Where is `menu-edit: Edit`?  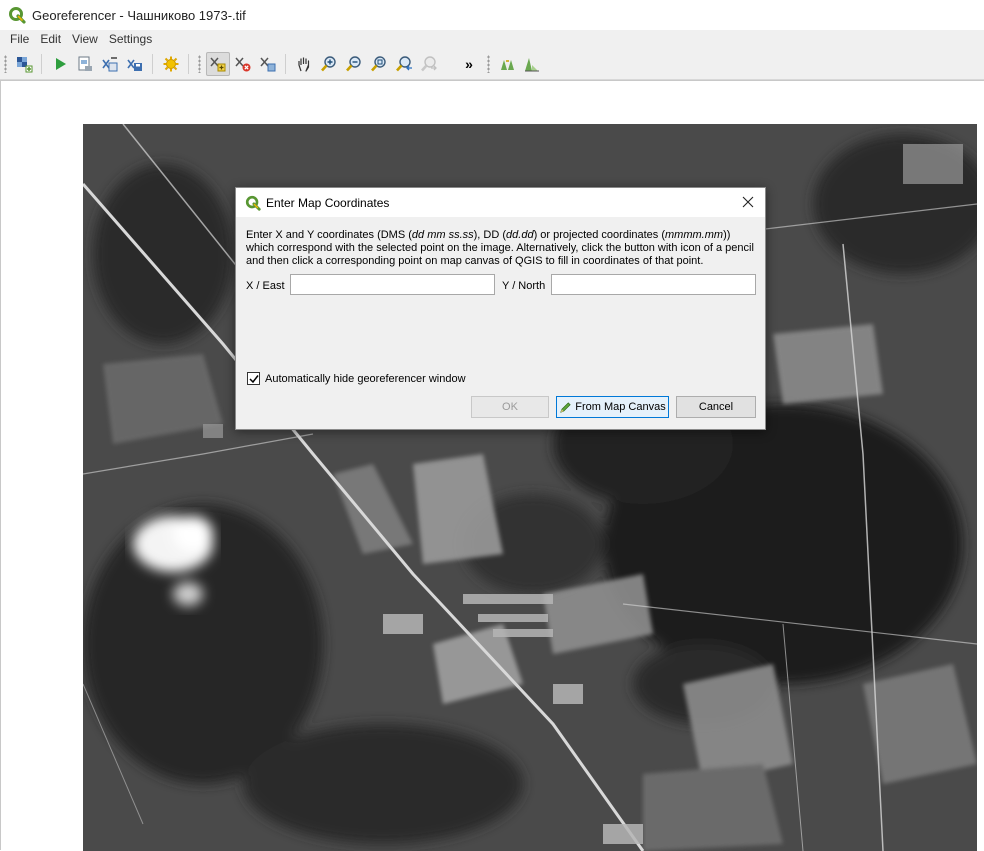
menu-edit: Edit is located at coordinates (51, 39).